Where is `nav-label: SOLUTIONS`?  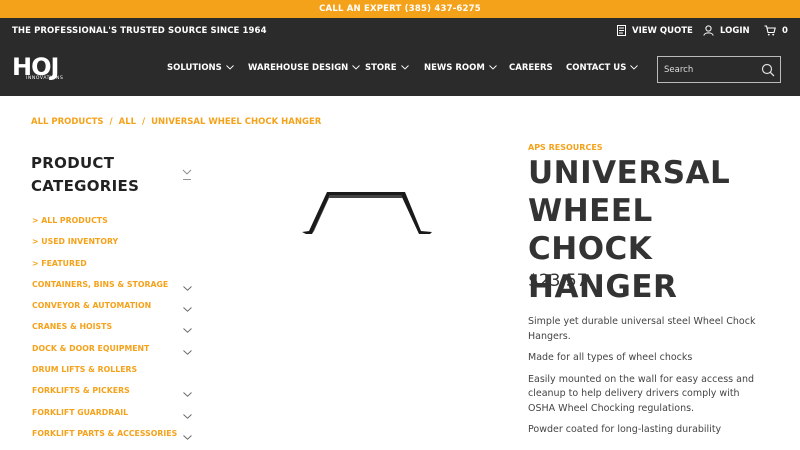 nav-label: SOLUTIONS is located at coordinates (194, 68).